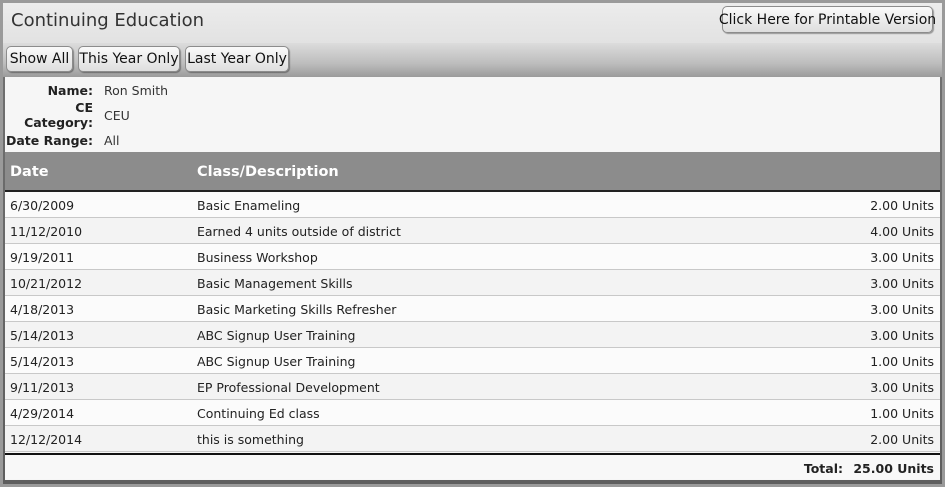 The height and width of the screenshot is (487, 945). What do you see at coordinates (42, 387) in the screenshot?
I see `row-date: 9/11/2013` at bounding box center [42, 387].